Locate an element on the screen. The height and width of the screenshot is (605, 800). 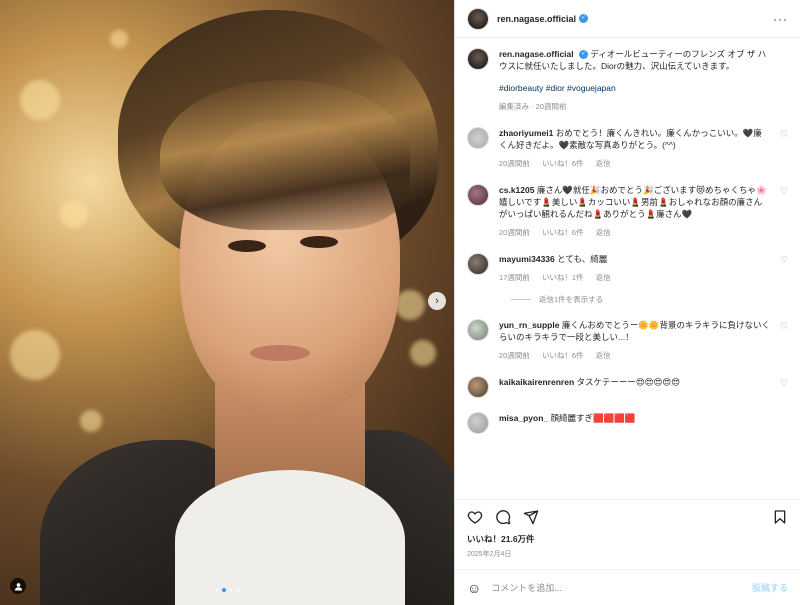
comment-username: yun_rn_supple is located at coordinates (529, 325).